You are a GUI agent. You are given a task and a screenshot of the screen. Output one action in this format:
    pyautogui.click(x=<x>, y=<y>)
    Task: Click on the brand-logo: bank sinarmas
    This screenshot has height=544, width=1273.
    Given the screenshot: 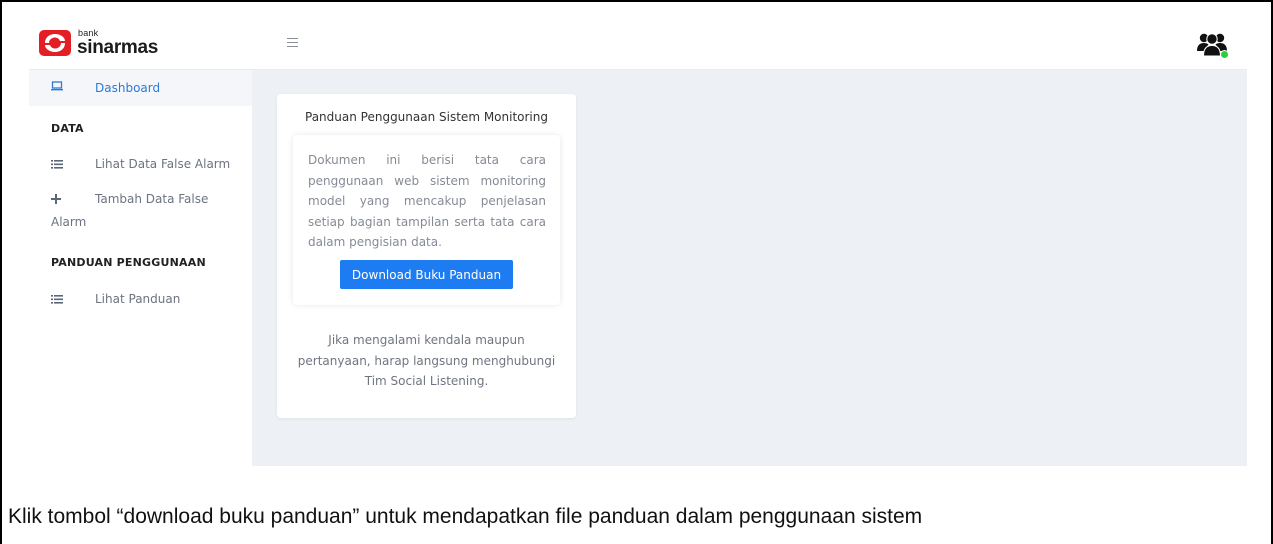 What is the action you would take?
    pyautogui.click(x=107, y=43)
    